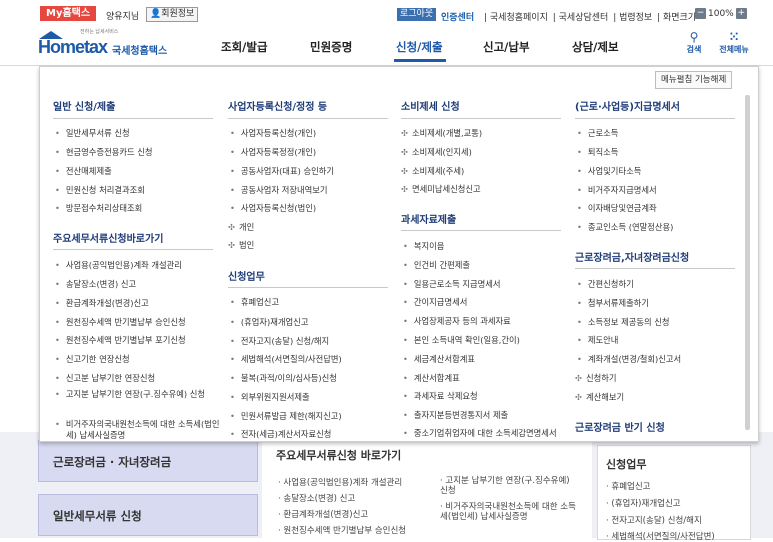 Image resolution: width=773 pixels, height=542 pixels. What do you see at coordinates (417, 14) in the screenshot?
I see `logout-button: 로그아웃` at bounding box center [417, 14].